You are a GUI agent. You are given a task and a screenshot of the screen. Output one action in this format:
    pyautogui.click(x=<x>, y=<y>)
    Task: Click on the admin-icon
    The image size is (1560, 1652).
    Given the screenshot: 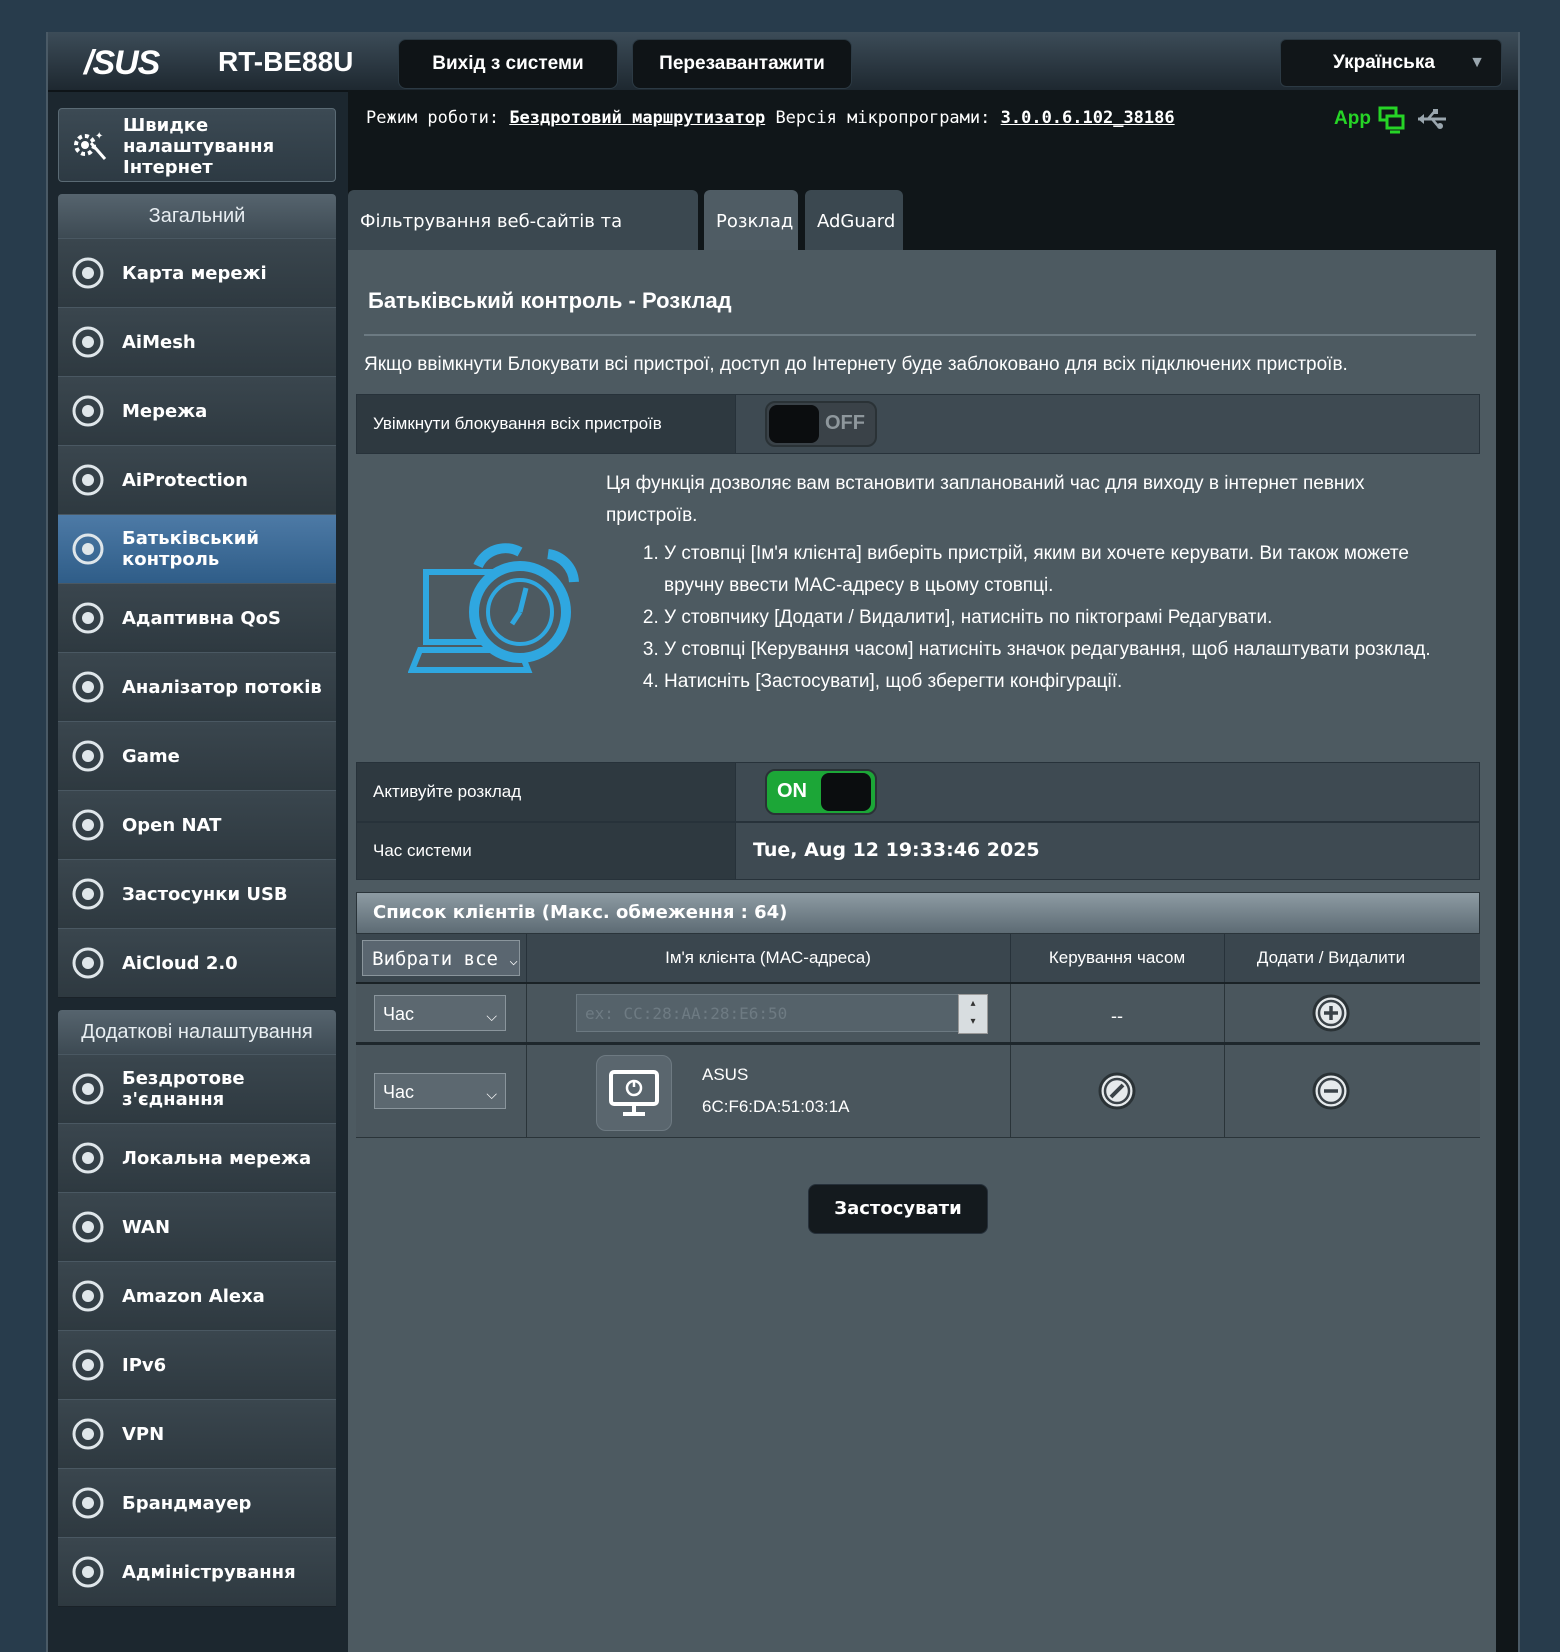 What is the action you would take?
    pyautogui.click(x=88, y=1572)
    